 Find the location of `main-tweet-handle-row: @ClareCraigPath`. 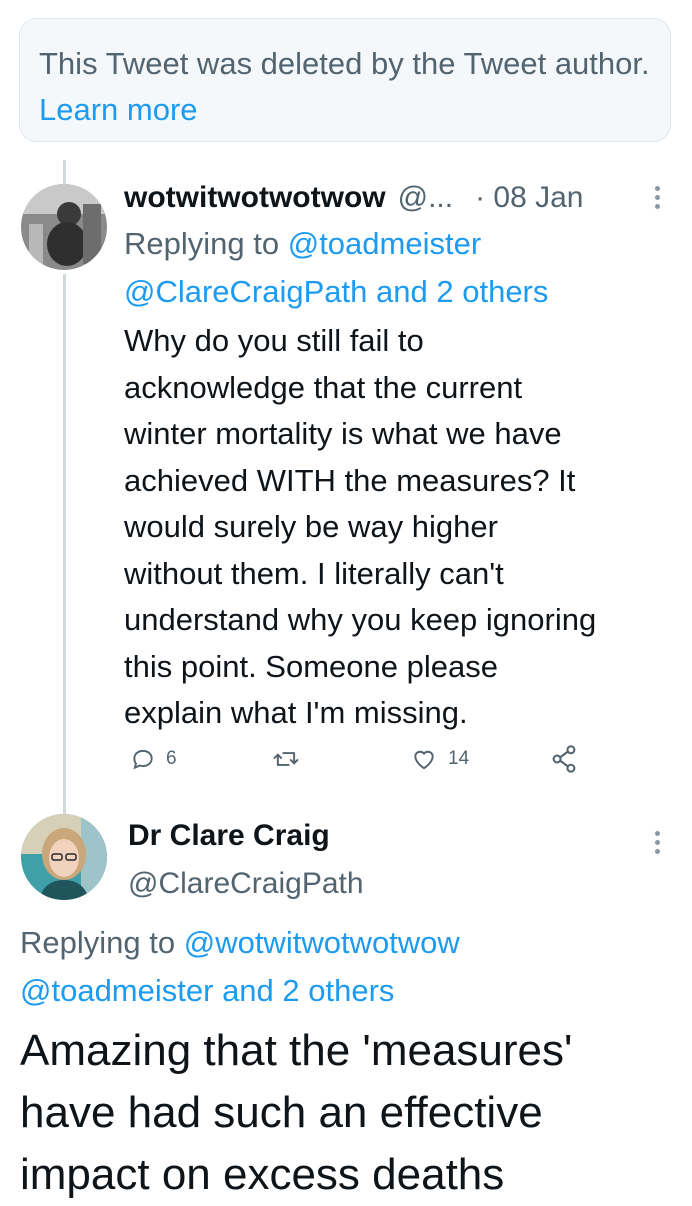

main-tweet-handle-row: @ClareCraigPath is located at coordinates (246, 884).